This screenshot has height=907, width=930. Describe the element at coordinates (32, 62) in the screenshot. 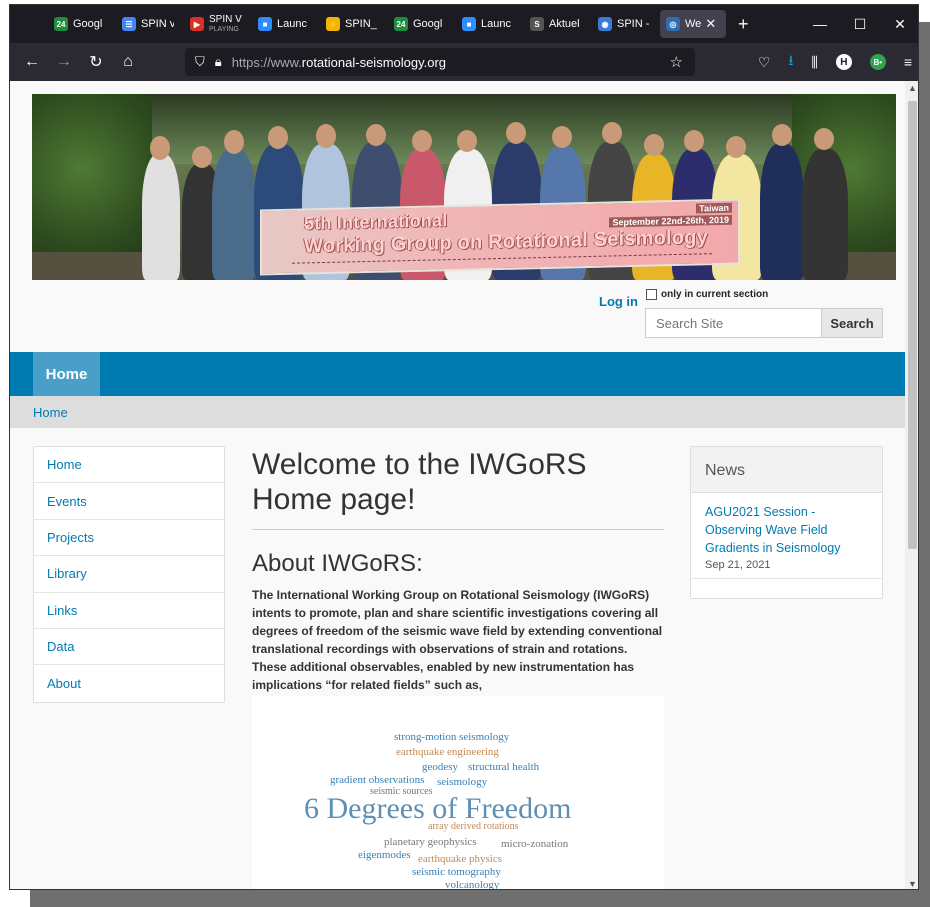

I see `back-icon: ←` at that location.